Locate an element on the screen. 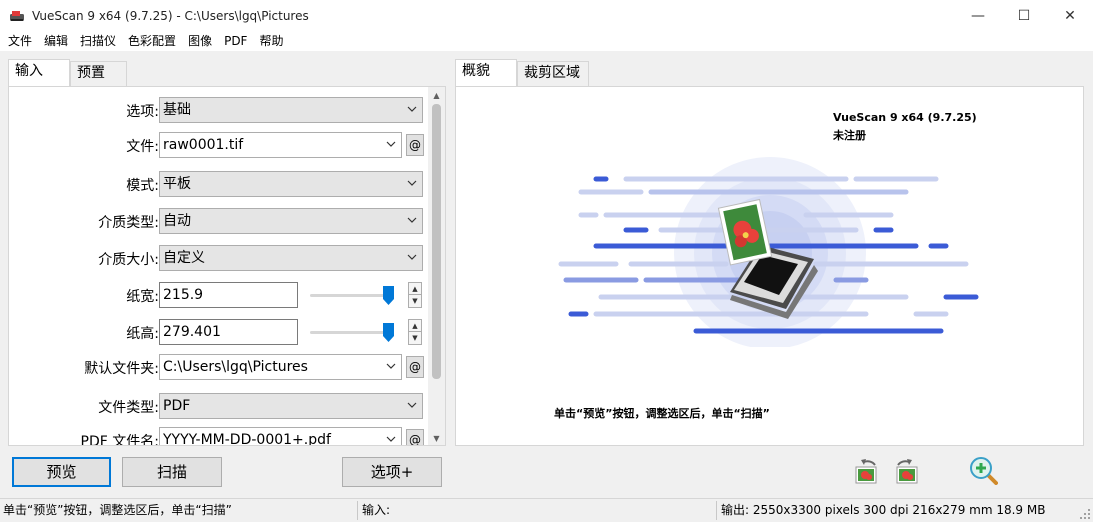 The width and height of the screenshot is (1093, 522). paper-width-input: 215.9 is located at coordinates (228, 295).